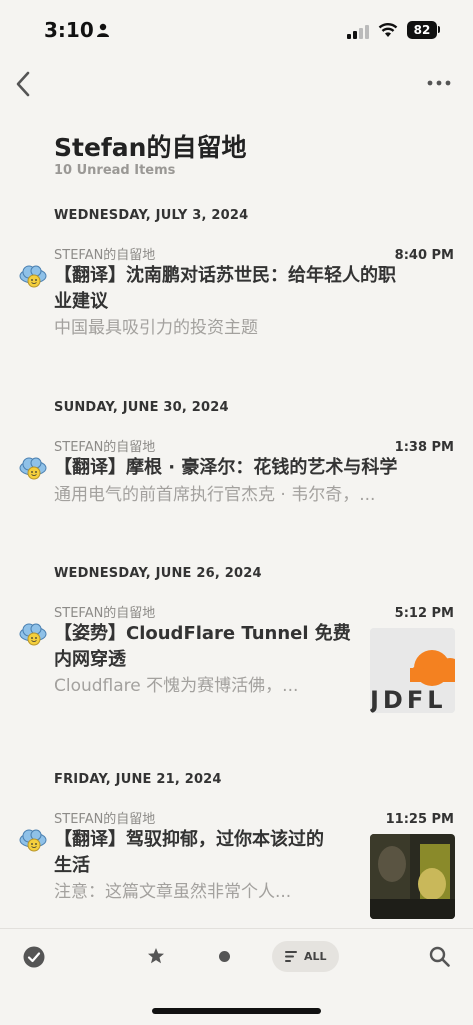 This screenshot has height=1025, width=473. What do you see at coordinates (156, 328) in the screenshot?
I see `entry-summary: 中国最具吸引力的投资主题` at bounding box center [156, 328].